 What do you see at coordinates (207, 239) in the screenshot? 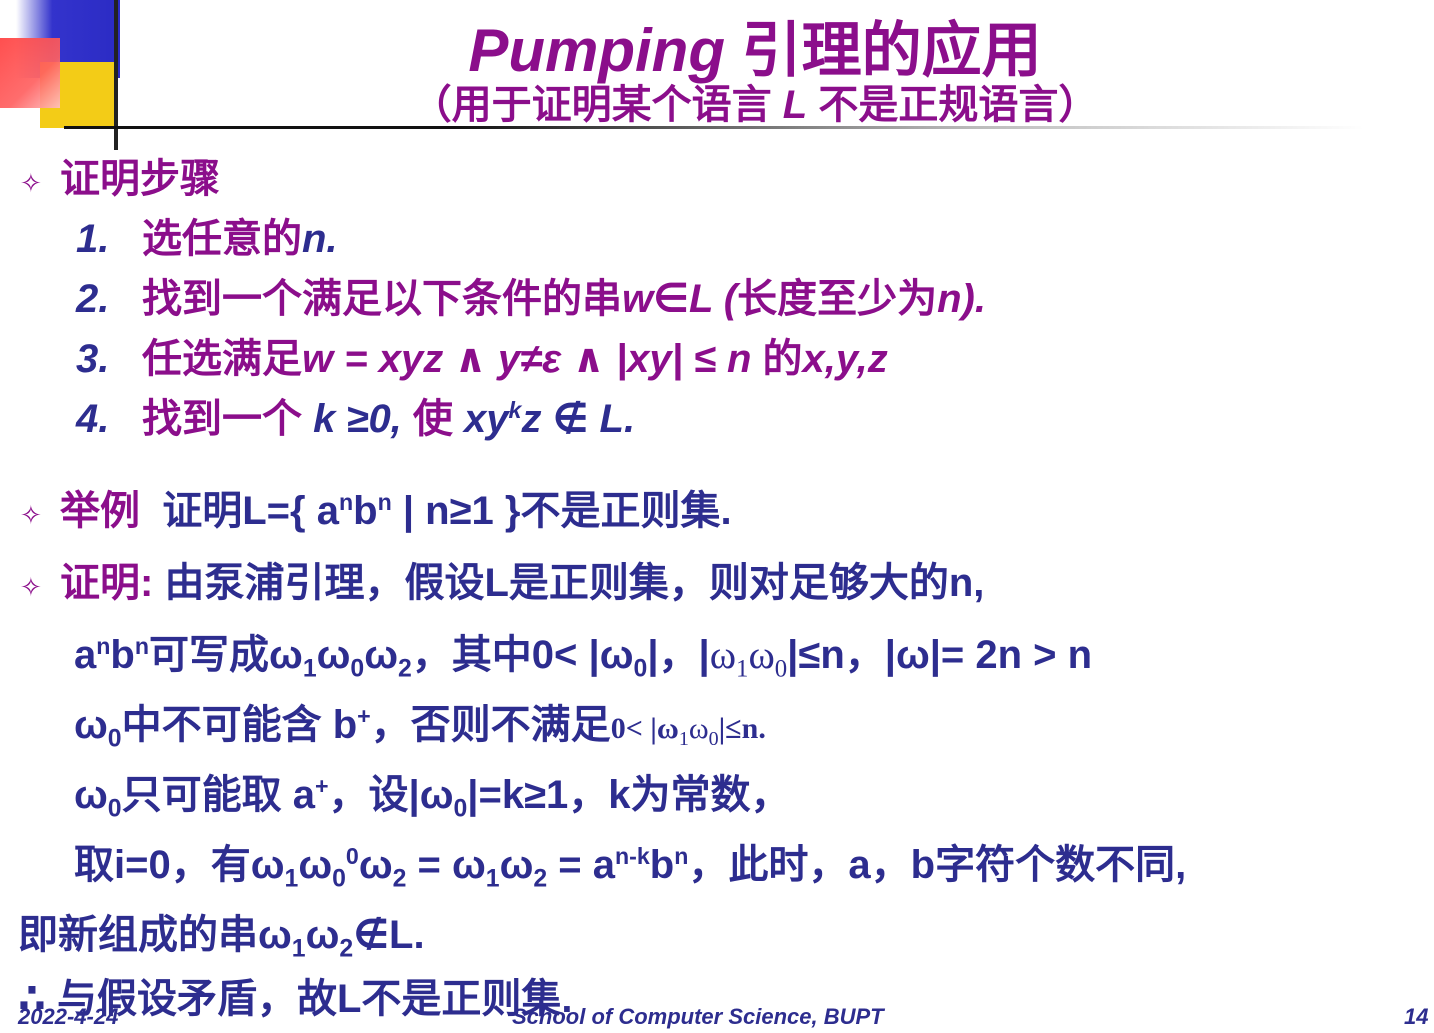
I see `step-1: 1. 选任意的n.` at bounding box center [207, 239].